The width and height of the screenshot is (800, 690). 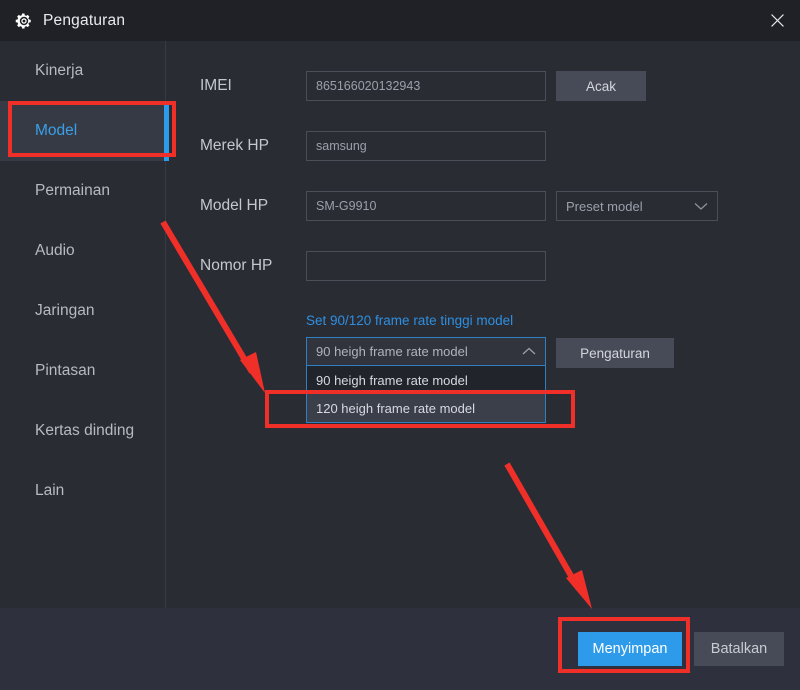 What do you see at coordinates (426, 206) in the screenshot?
I see `model-input` at bounding box center [426, 206].